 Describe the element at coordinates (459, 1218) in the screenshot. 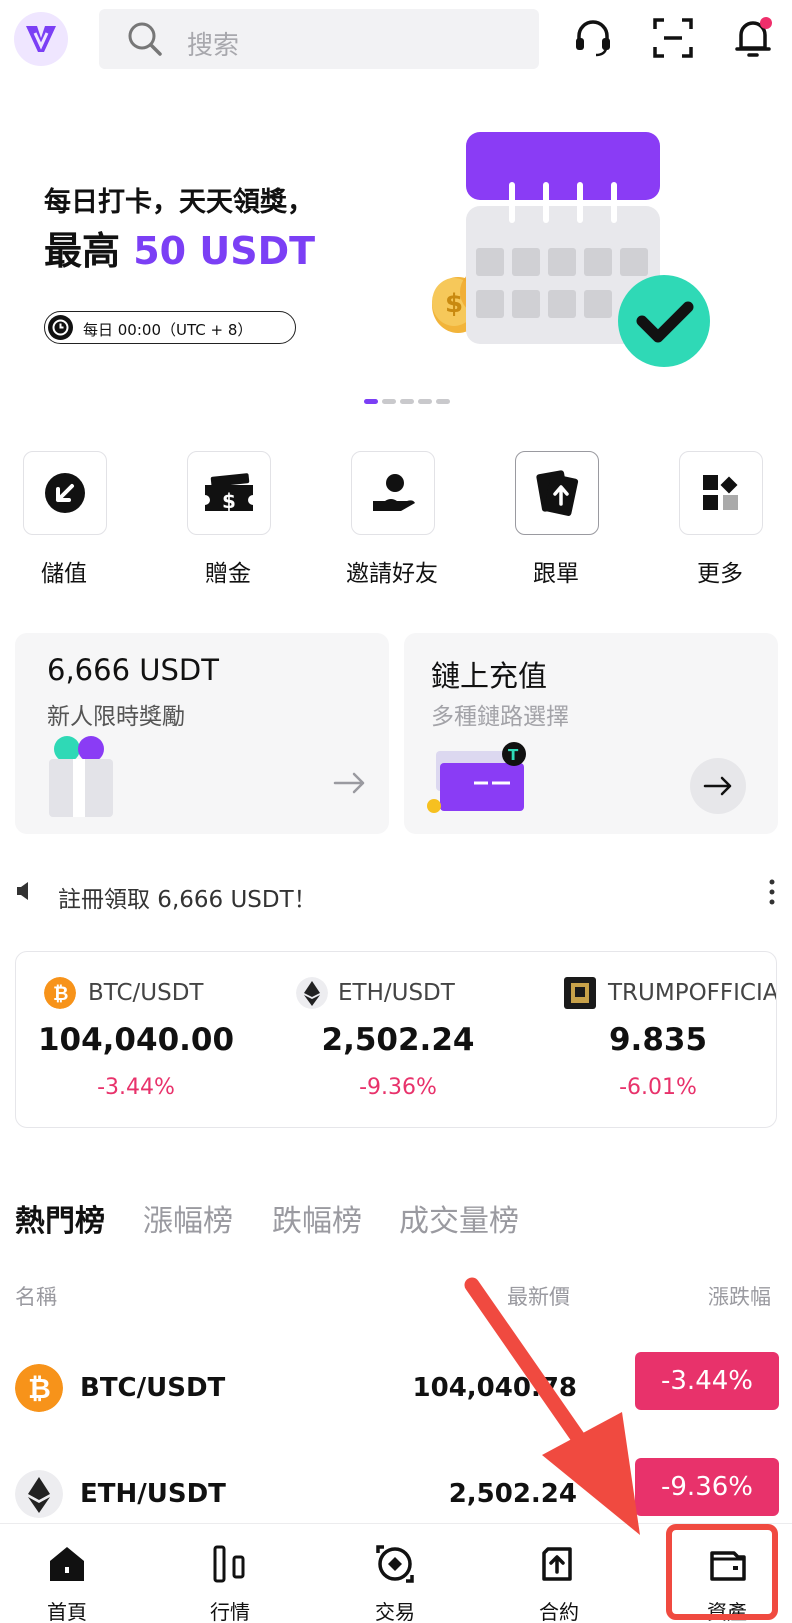

I see `tab-volume: 成交量榜` at that location.